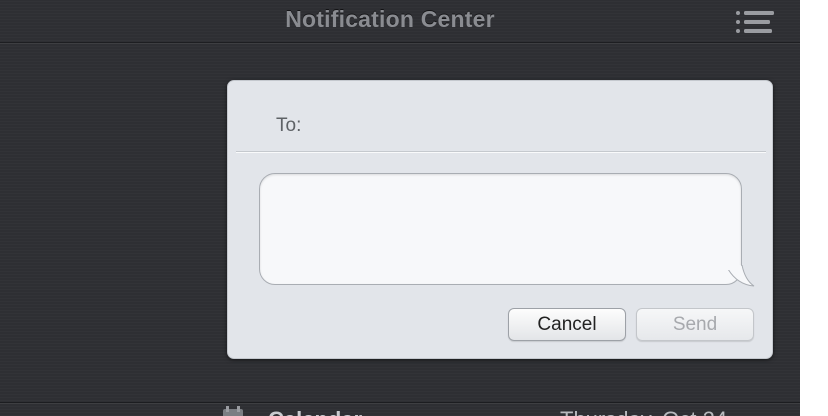 The image size is (828, 416). Describe the element at coordinates (567, 324) in the screenshot. I see `cancel-button: Cancel` at that location.